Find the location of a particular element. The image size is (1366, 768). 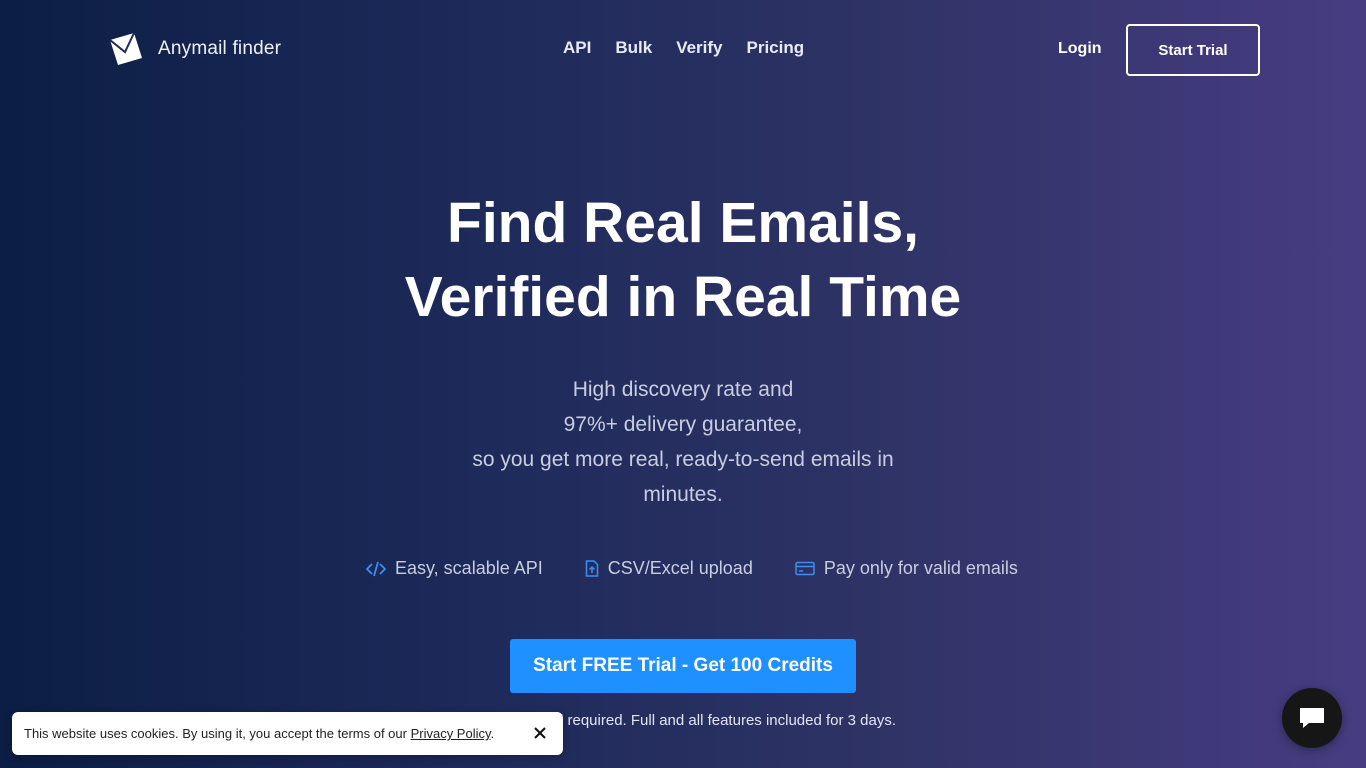

main-nav: API Bulk Verify Pricing is located at coordinates (695, 48).